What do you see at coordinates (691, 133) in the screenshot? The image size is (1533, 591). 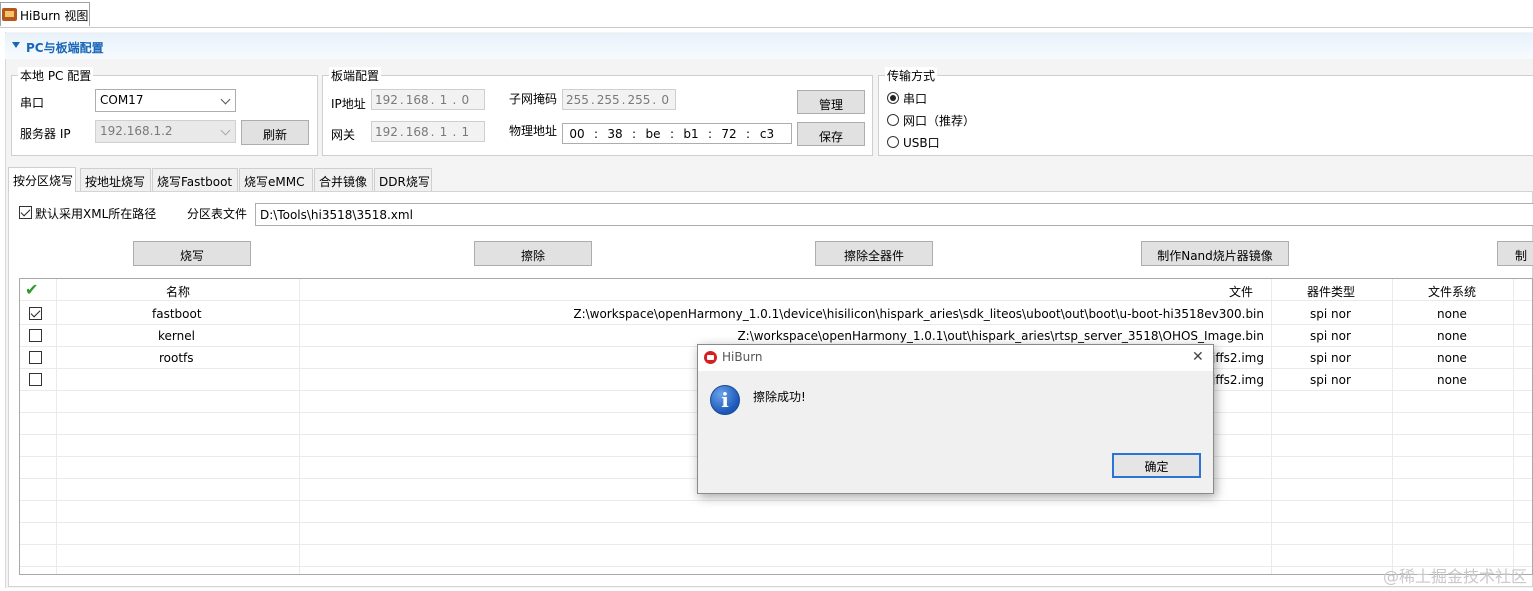 I see `mac-segment: b1` at bounding box center [691, 133].